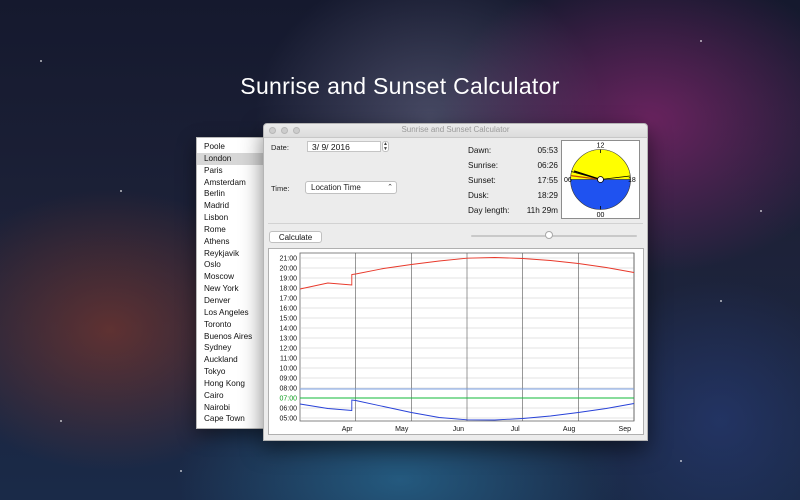 The height and width of the screenshot is (500, 800). What do you see at coordinates (569, 429) in the screenshot?
I see `x-tick-label: Aug` at bounding box center [569, 429].